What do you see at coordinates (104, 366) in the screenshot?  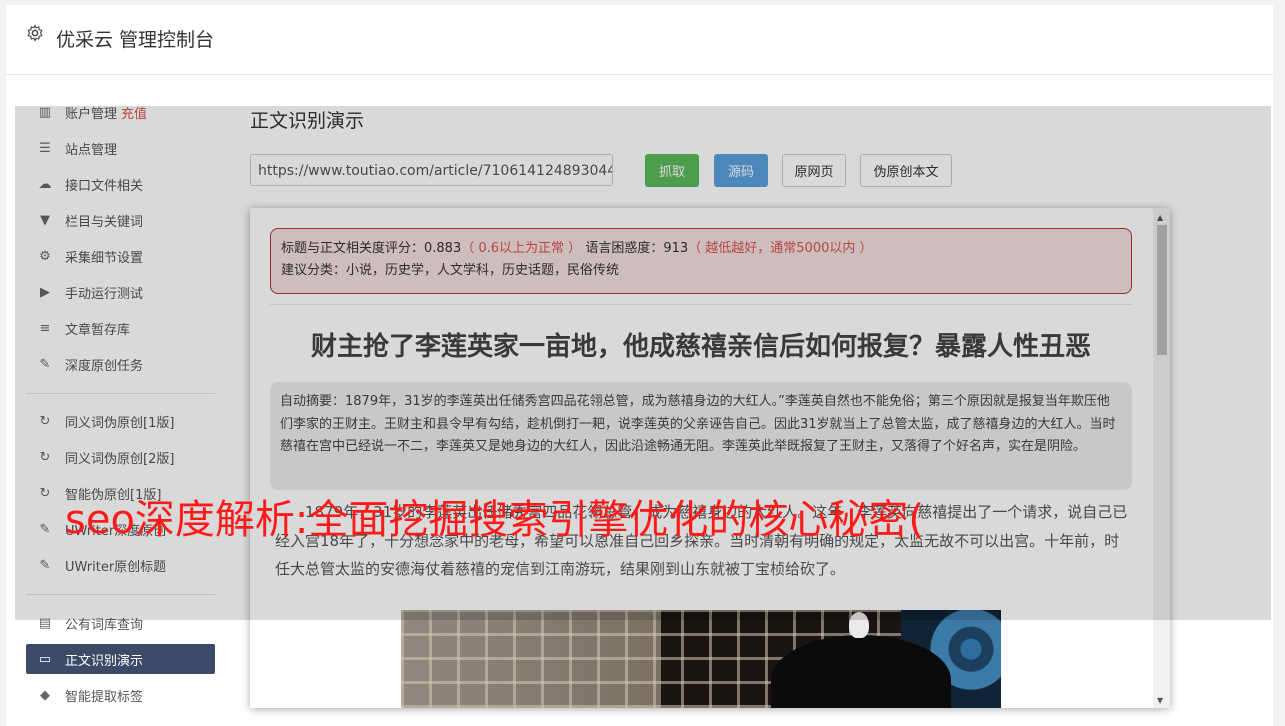 I see `sidebar-item-label: 深度原创任务` at bounding box center [104, 366].